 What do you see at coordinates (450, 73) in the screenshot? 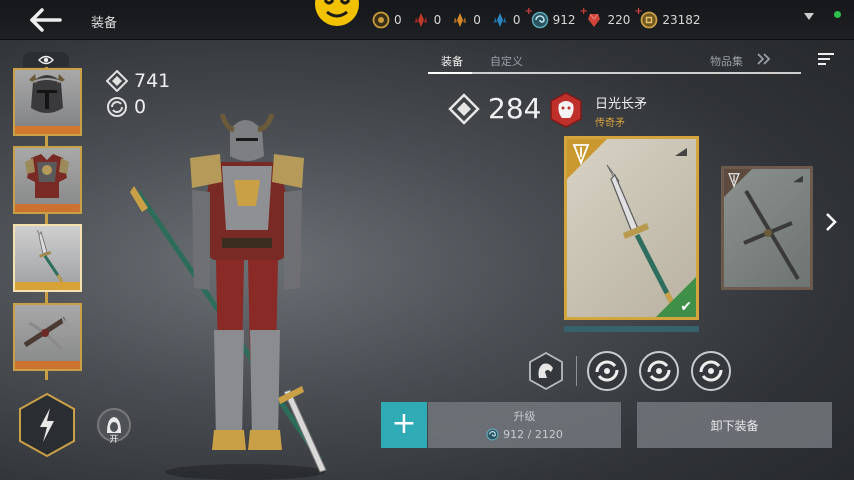
I see `active-tab-indicator` at bounding box center [450, 73].